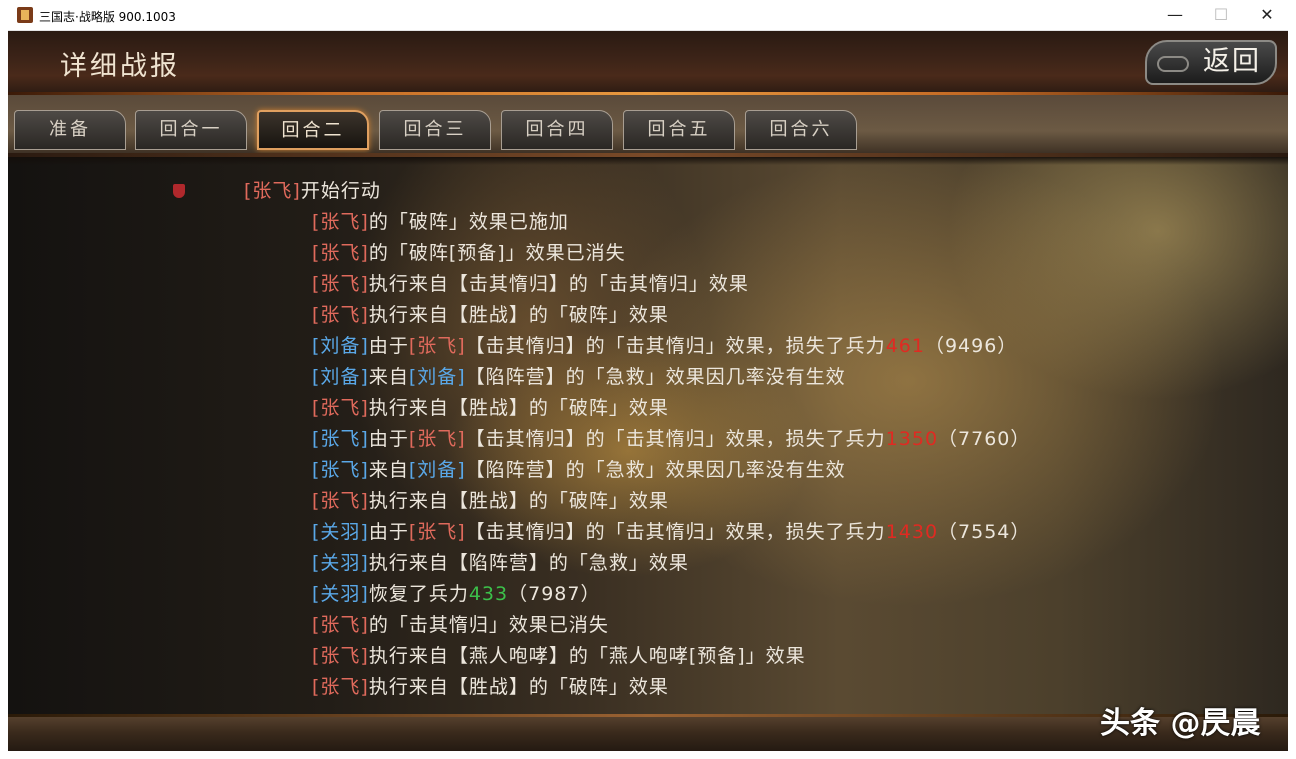 The width and height of the screenshot is (1296, 759). I want to click on tab-round-2: 回合二, so click(313, 130).